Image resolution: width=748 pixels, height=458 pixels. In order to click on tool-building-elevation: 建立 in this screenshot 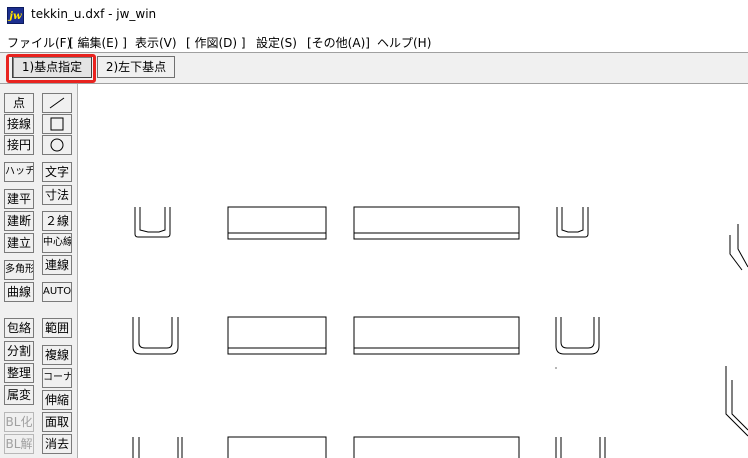, I will do `click(19, 243)`.